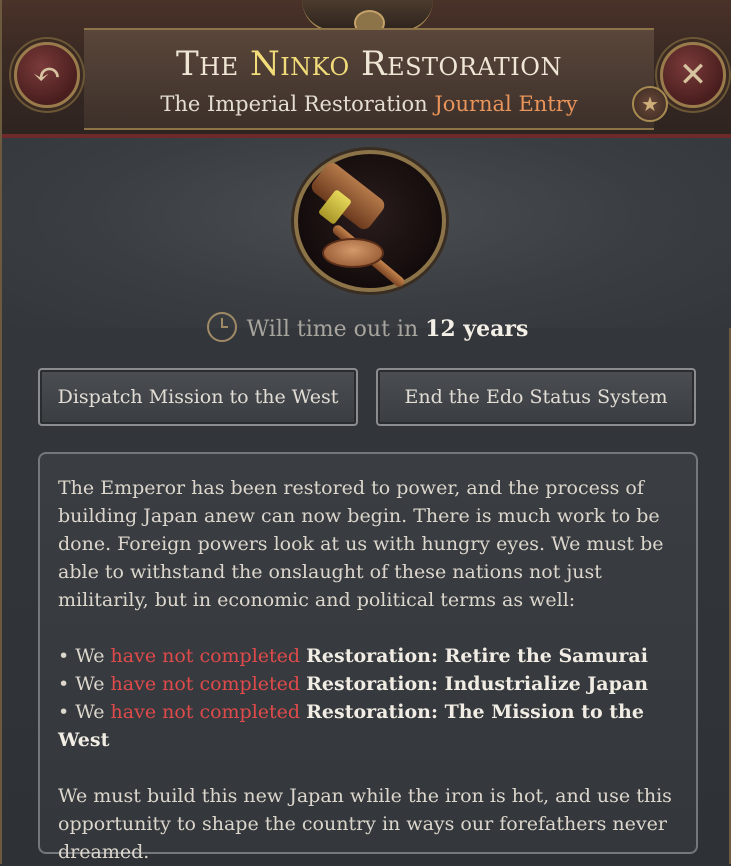 Image resolution: width=731 pixels, height=866 pixels. I want to click on timeout-indicator: Will time out in 12 years, so click(366, 327).